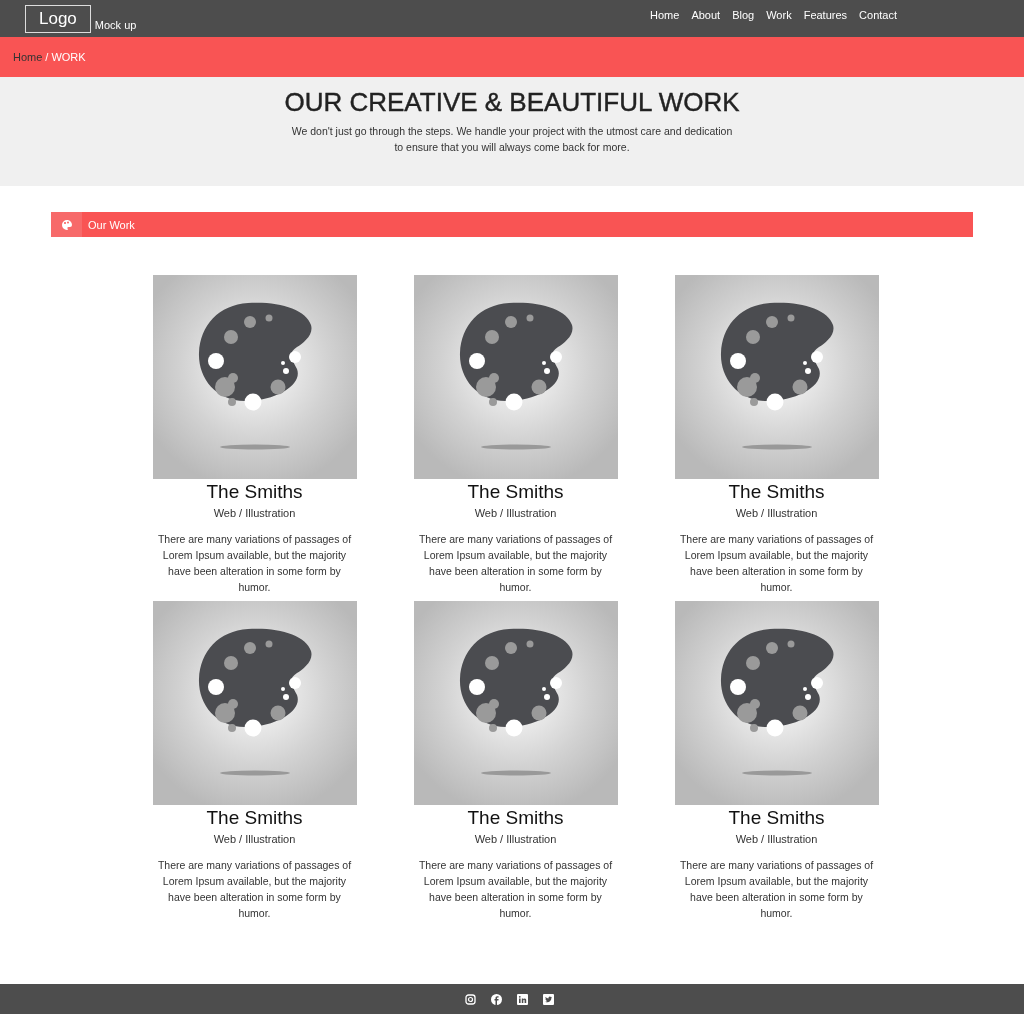 This screenshot has width=1024, height=1014. I want to click on nav-link: Blog, so click(743, 14).